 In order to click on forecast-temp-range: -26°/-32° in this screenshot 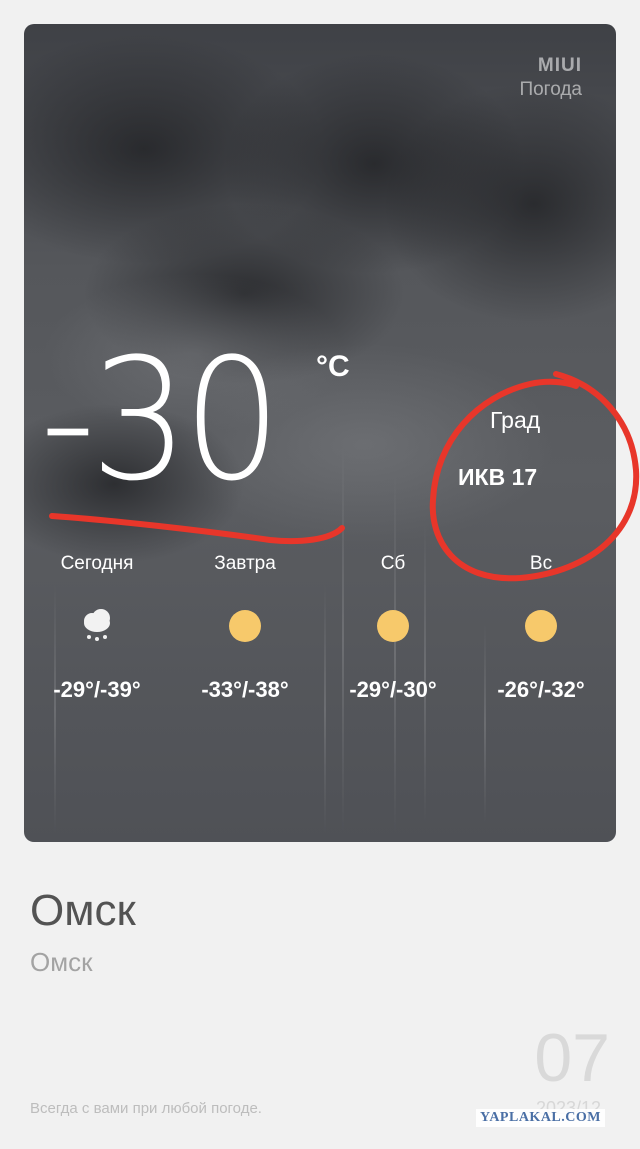, I will do `click(541, 689)`.